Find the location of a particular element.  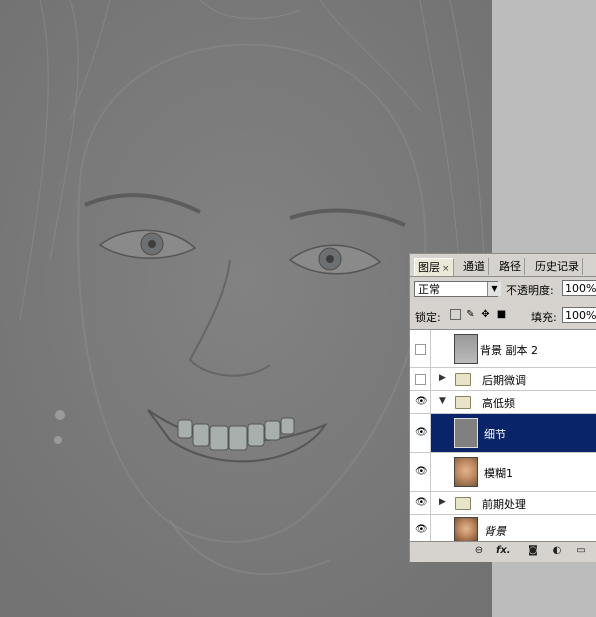

layer-row-blur1: 👁 模糊1 is located at coordinates (503, 472).